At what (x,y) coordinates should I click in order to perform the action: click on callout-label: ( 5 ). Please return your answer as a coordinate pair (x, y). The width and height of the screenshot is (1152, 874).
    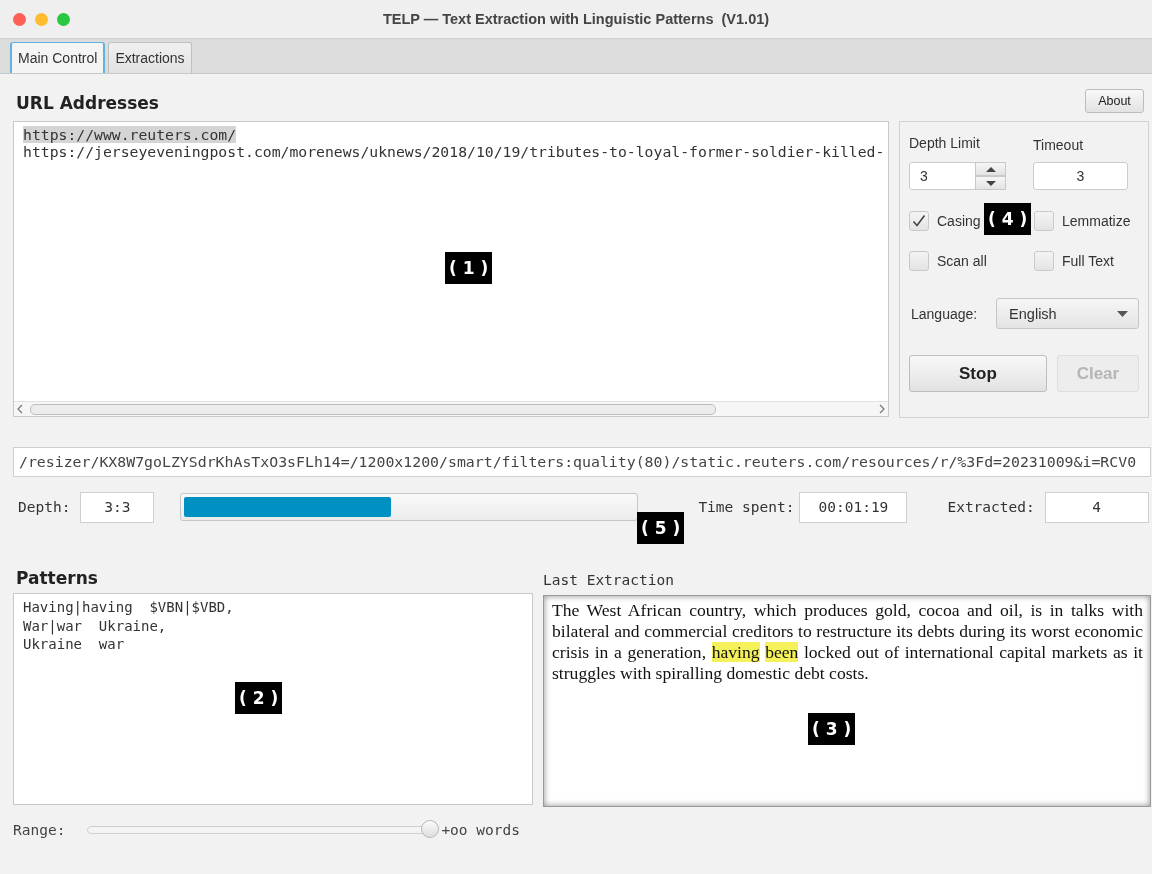
    Looking at the image, I should click on (661, 528).